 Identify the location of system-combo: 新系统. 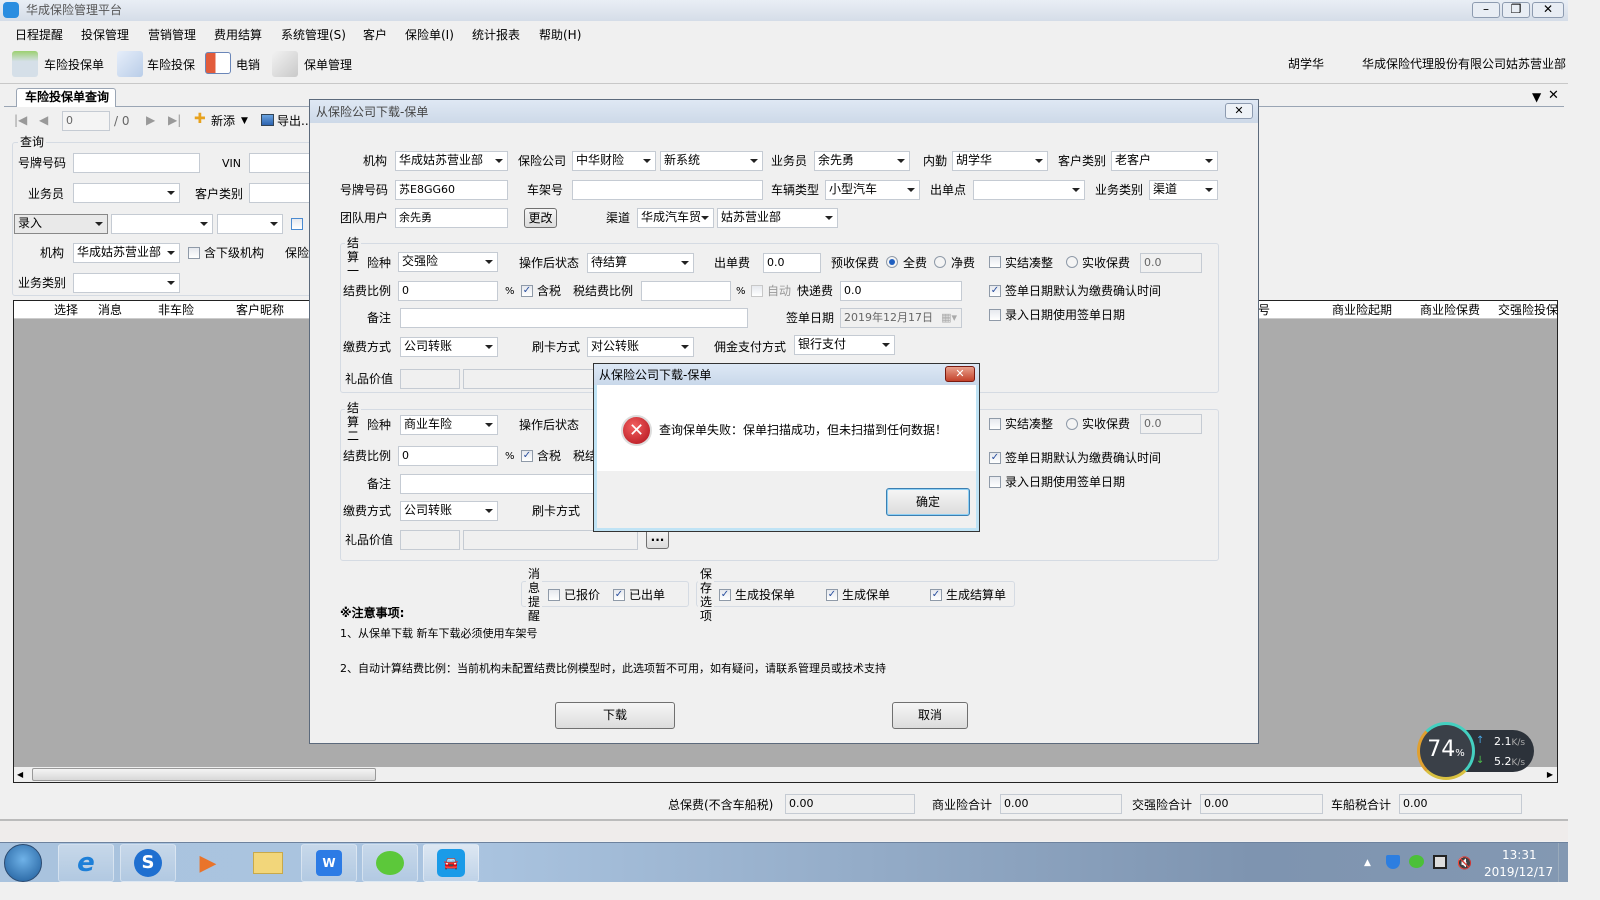
(711, 161).